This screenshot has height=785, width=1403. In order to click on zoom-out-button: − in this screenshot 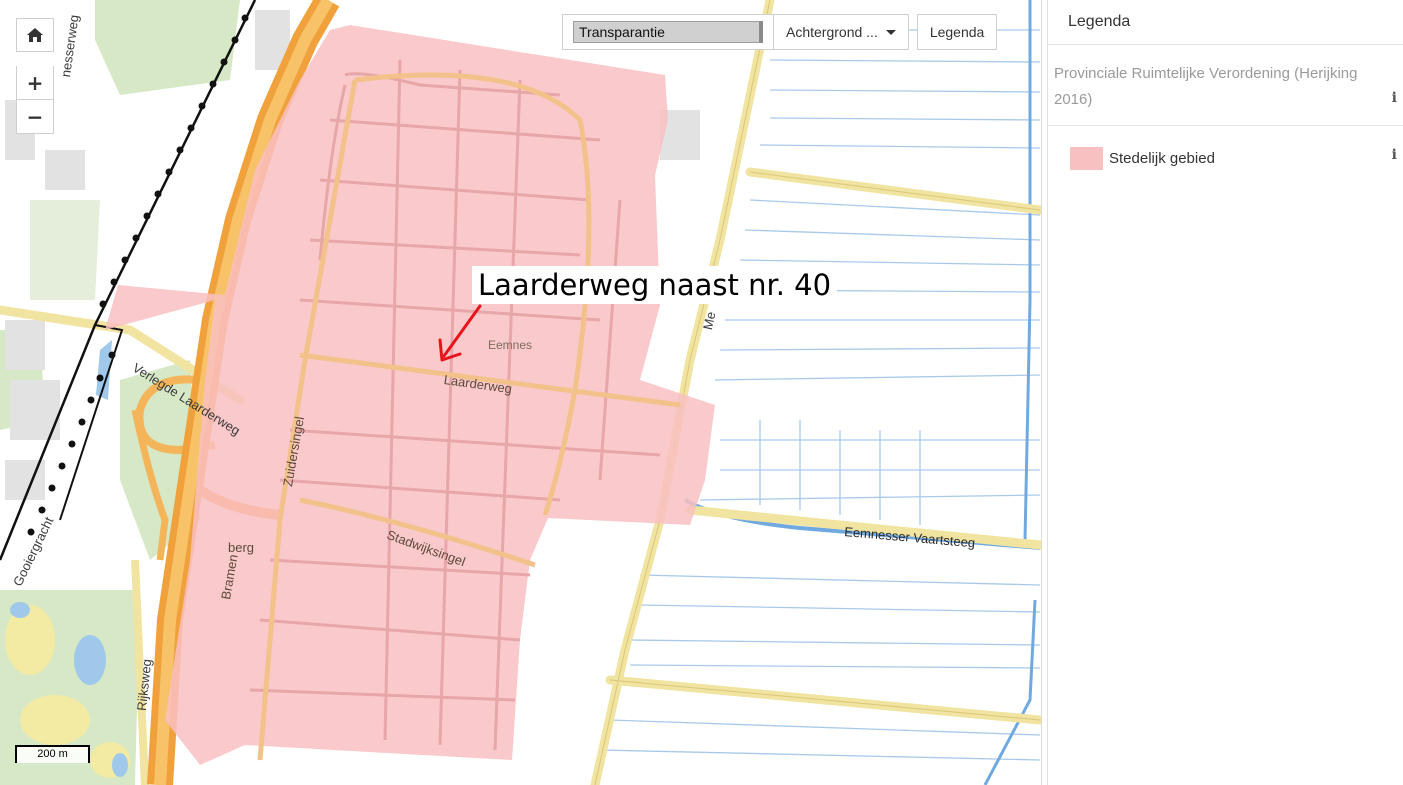, I will do `click(35, 117)`.